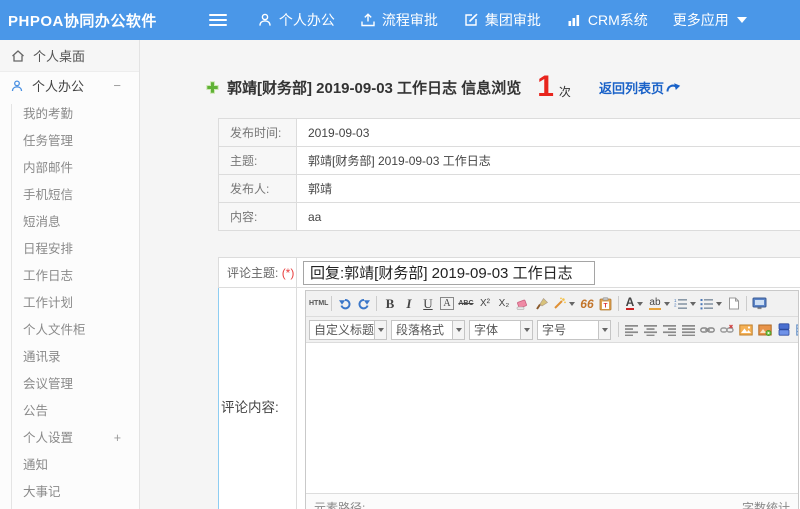 This screenshot has width=800, height=509. What do you see at coordinates (759, 304) in the screenshot?
I see `fullscreen-icon` at bounding box center [759, 304].